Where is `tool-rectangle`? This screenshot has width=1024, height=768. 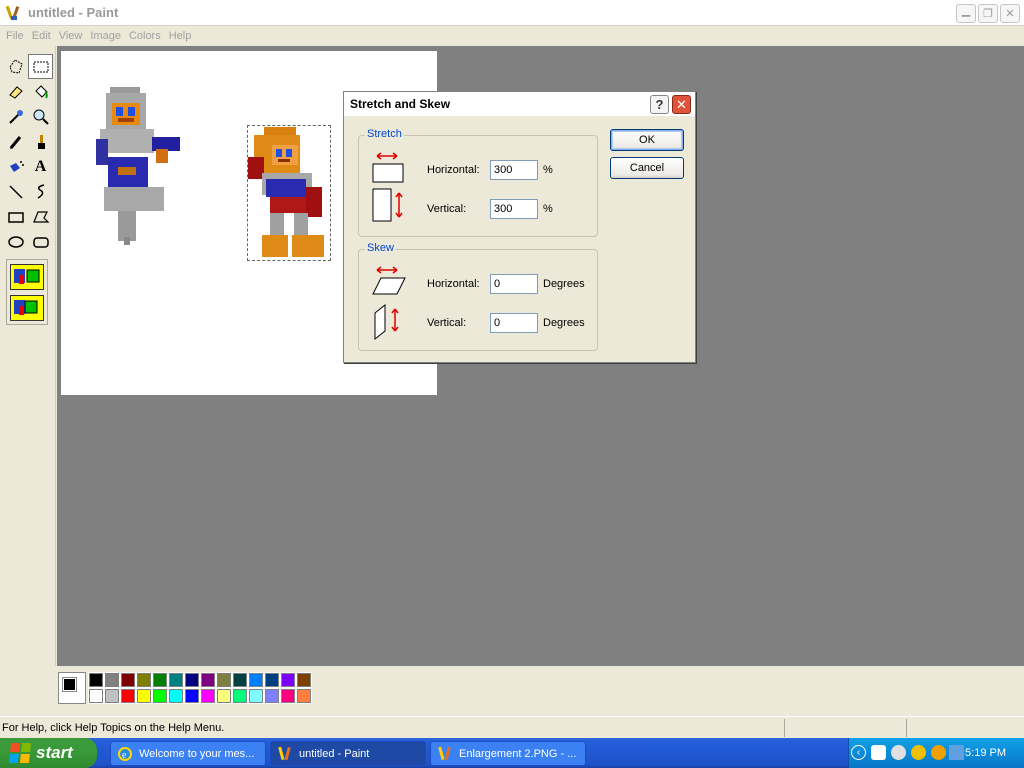 tool-rectangle is located at coordinates (15, 216).